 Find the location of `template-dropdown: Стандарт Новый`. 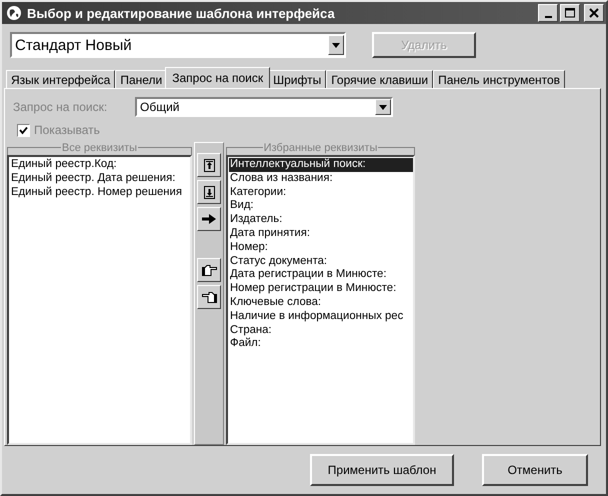

template-dropdown: Стандарт Новый is located at coordinates (178, 45).